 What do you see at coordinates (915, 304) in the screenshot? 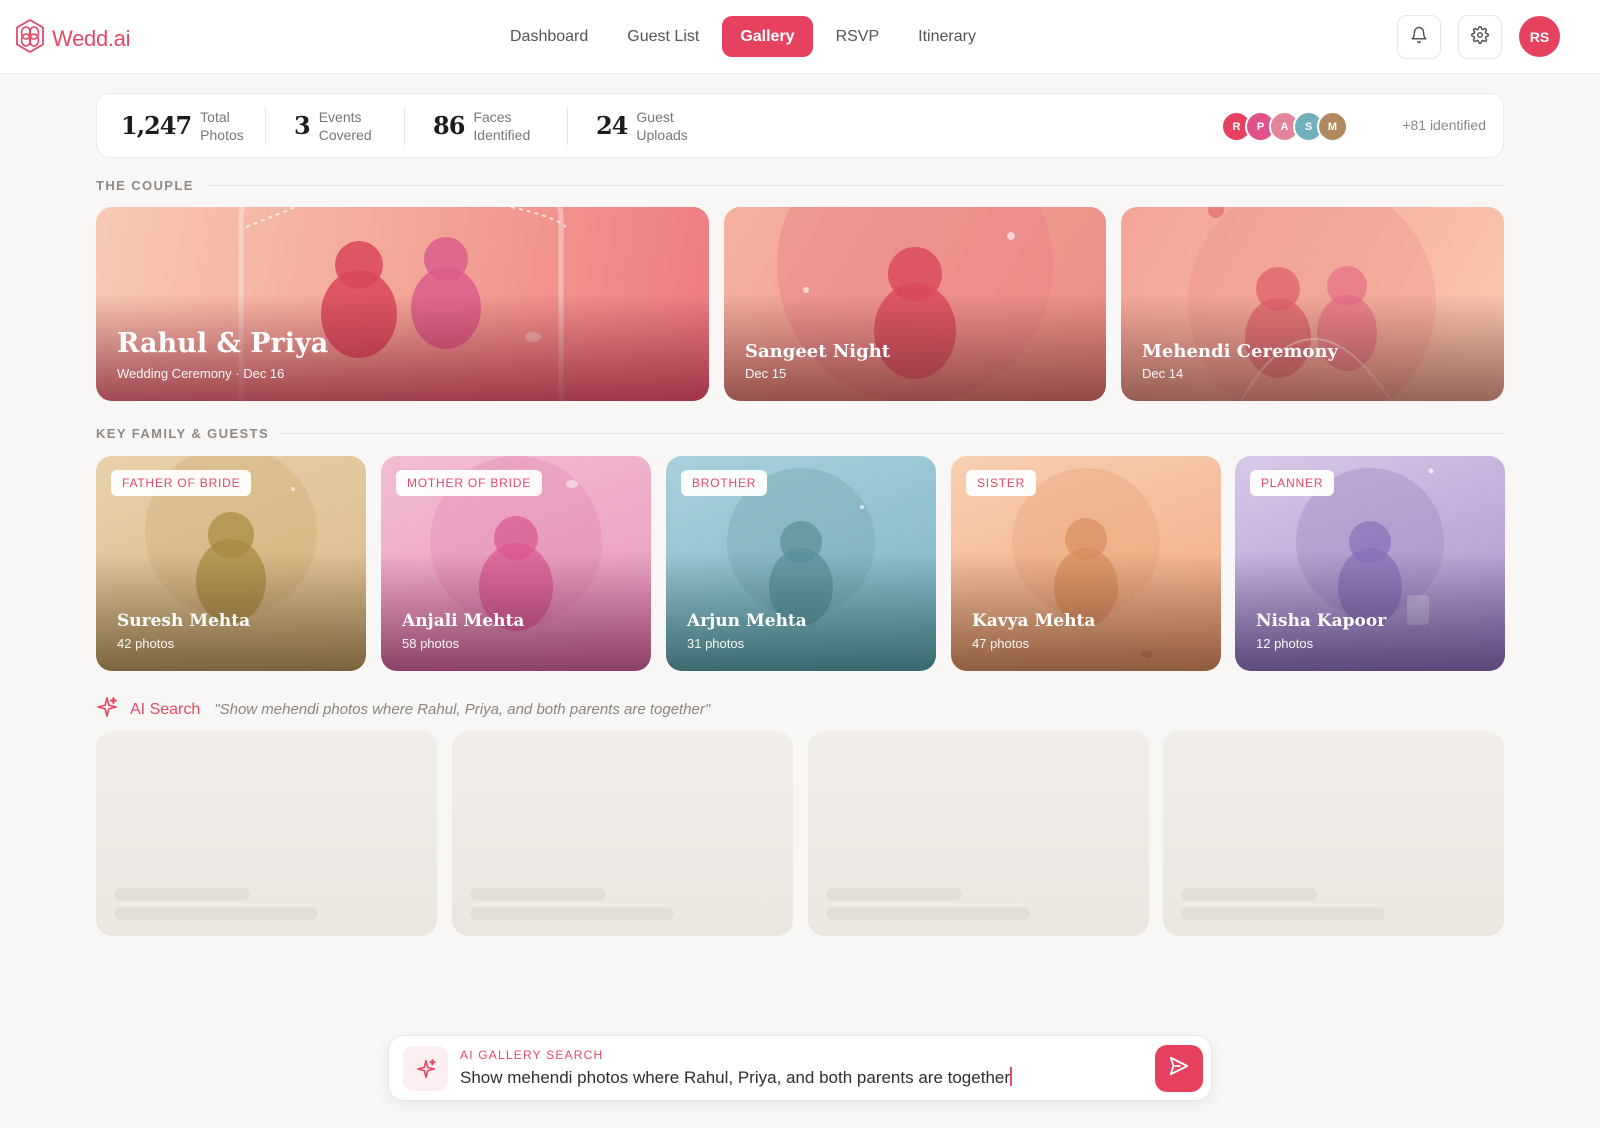
I see `couple-card-sangeet: Sangeet Night Dec 15` at bounding box center [915, 304].